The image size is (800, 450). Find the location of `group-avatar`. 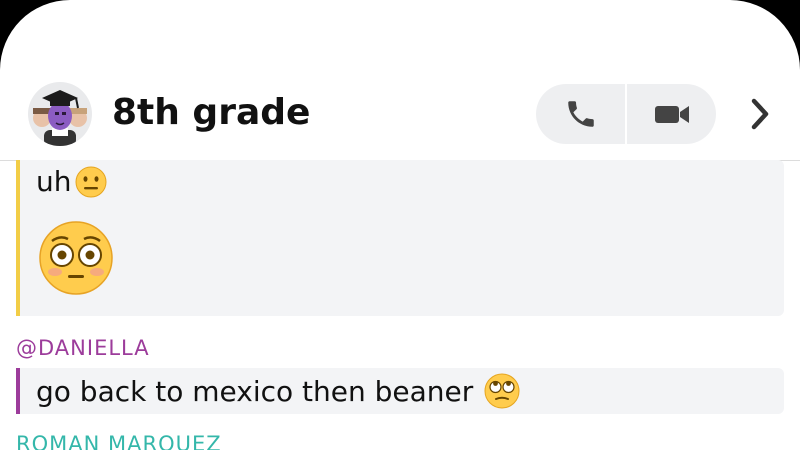

group-avatar is located at coordinates (60, 114).